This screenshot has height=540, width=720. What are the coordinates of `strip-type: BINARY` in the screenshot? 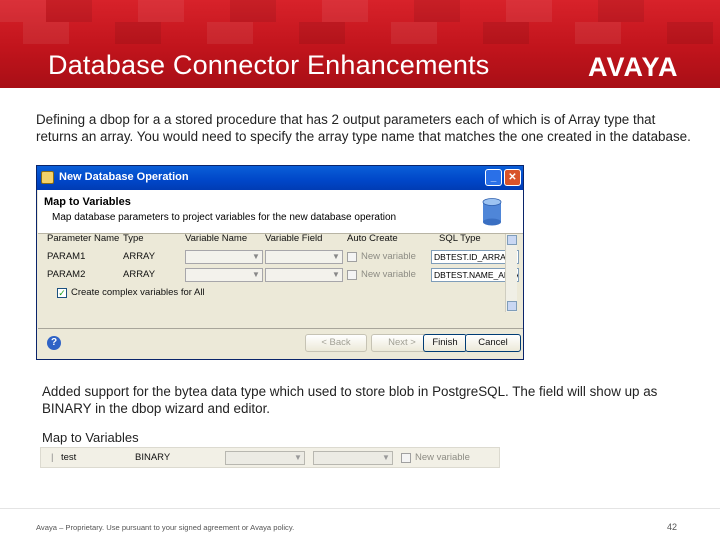 It's located at (153, 457).